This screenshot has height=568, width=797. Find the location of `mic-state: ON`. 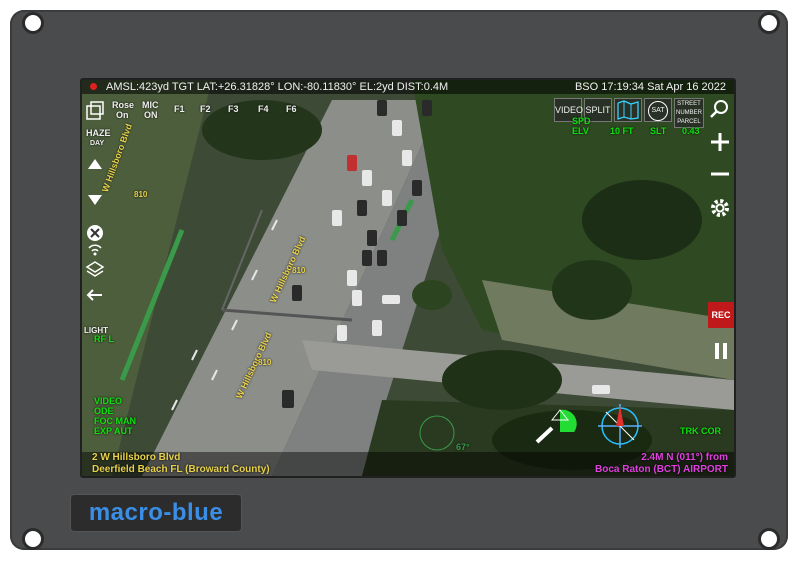

mic-state: ON is located at coordinates (151, 115).